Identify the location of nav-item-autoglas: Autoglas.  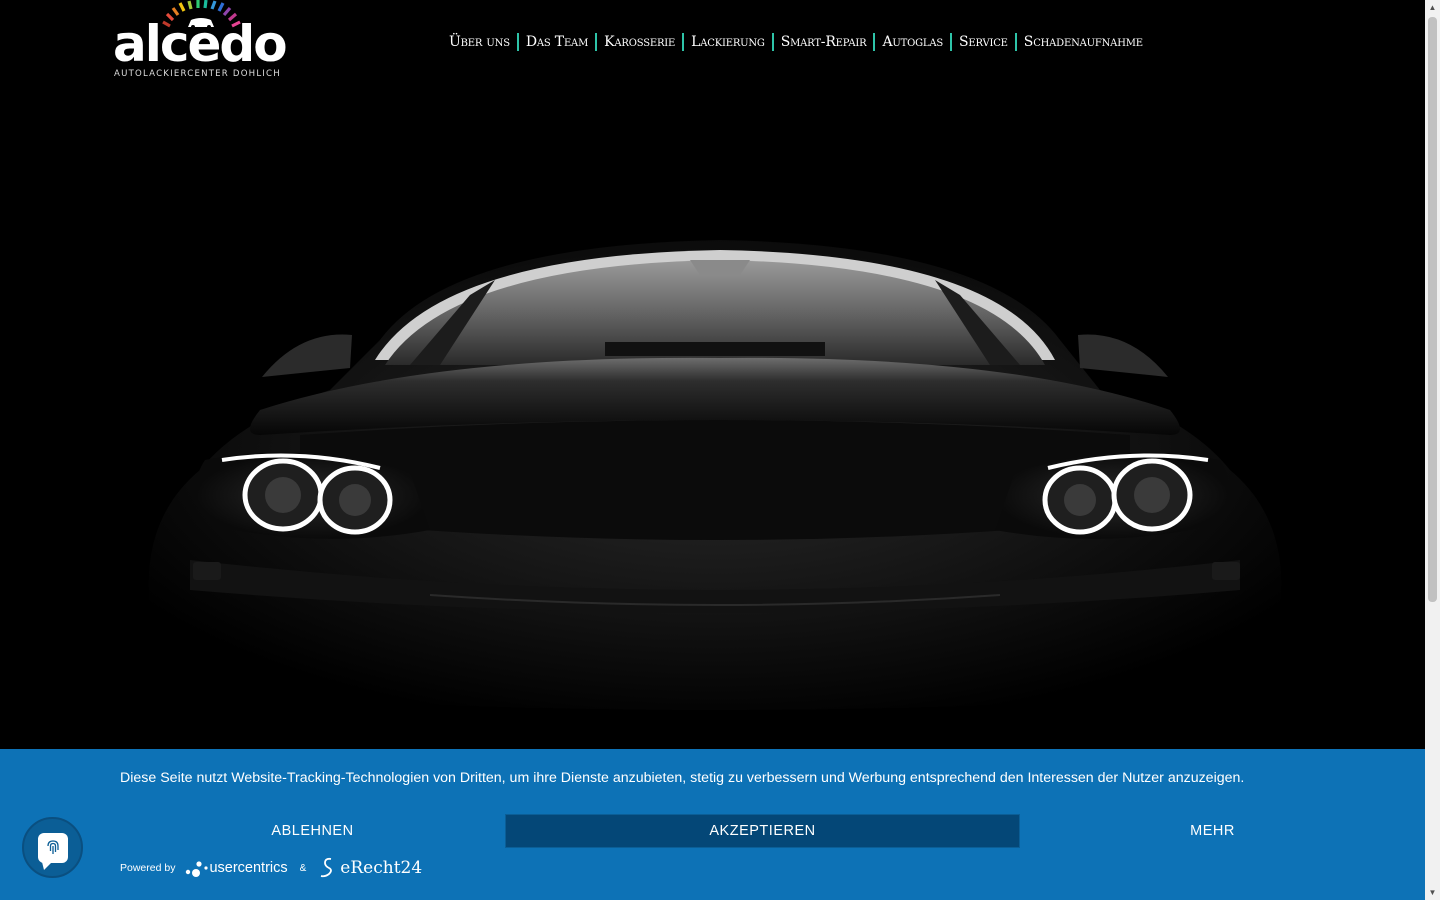
(913, 42).